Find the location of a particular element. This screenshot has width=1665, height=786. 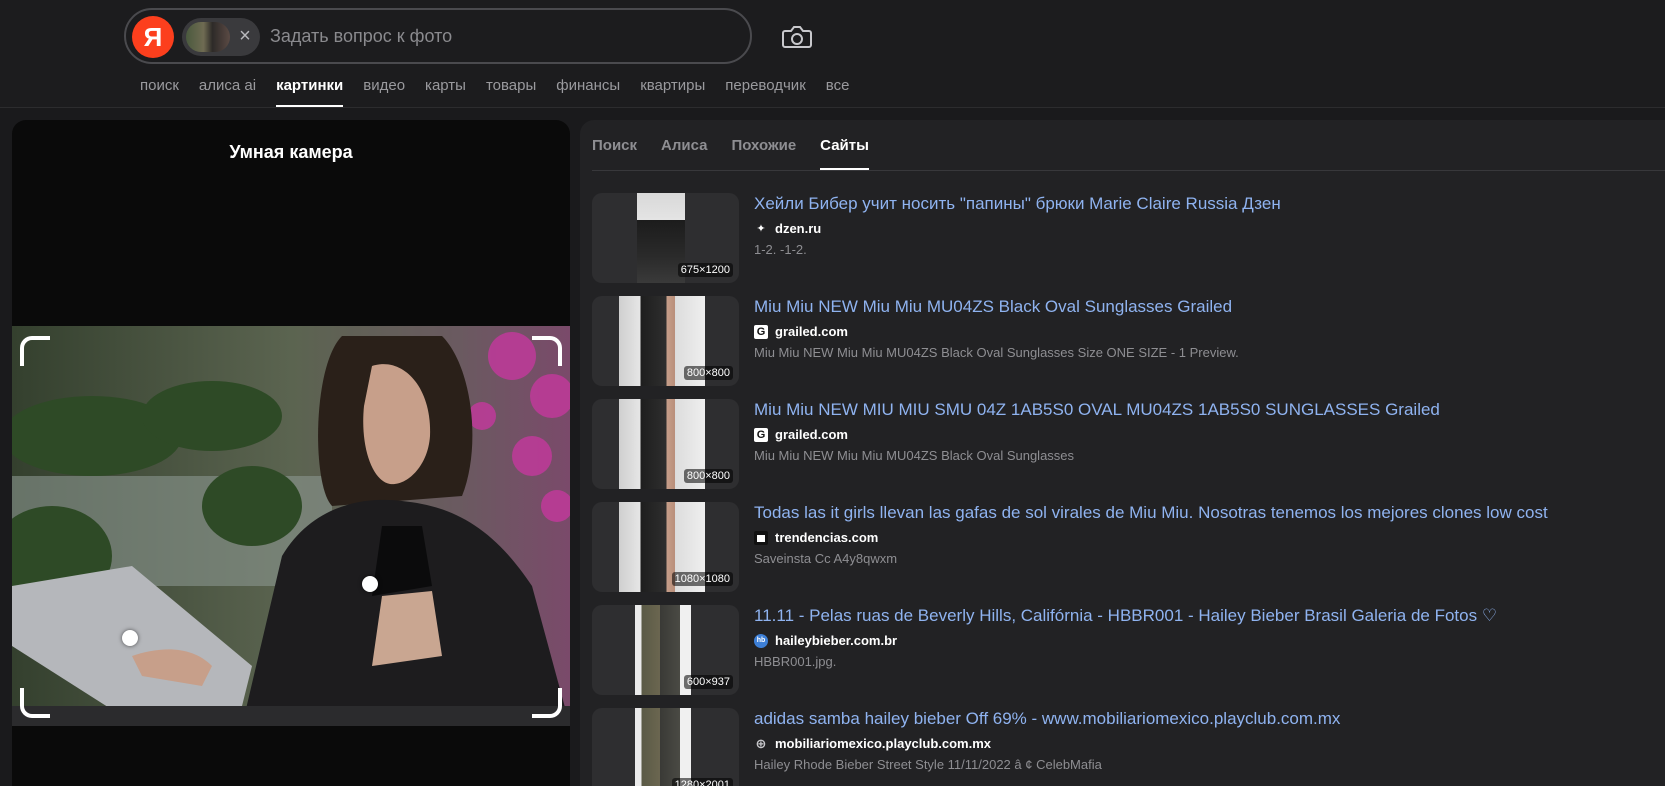

trendencias-icon is located at coordinates (761, 537).